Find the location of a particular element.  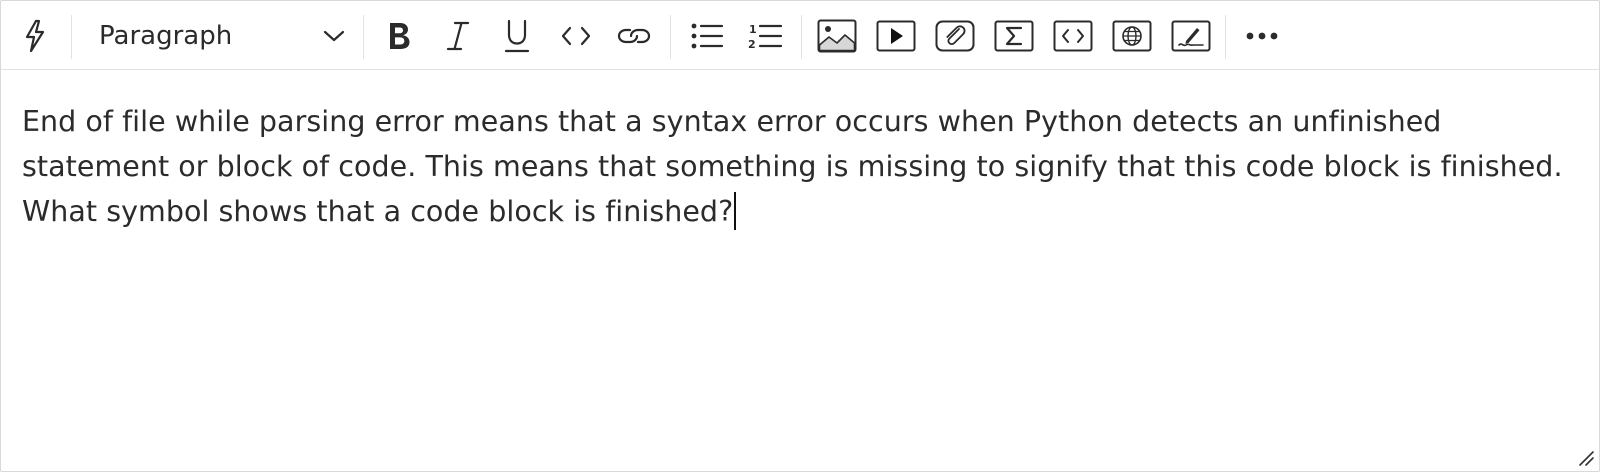

bold-icon is located at coordinates (400, 36).